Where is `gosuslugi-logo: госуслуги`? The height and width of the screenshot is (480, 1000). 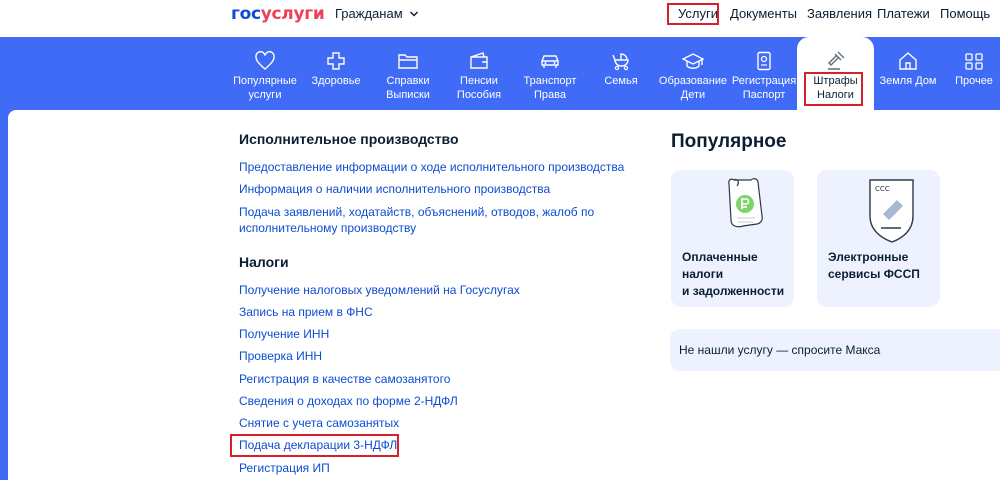
gosuslugi-logo: госуслуги is located at coordinates (278, 14).